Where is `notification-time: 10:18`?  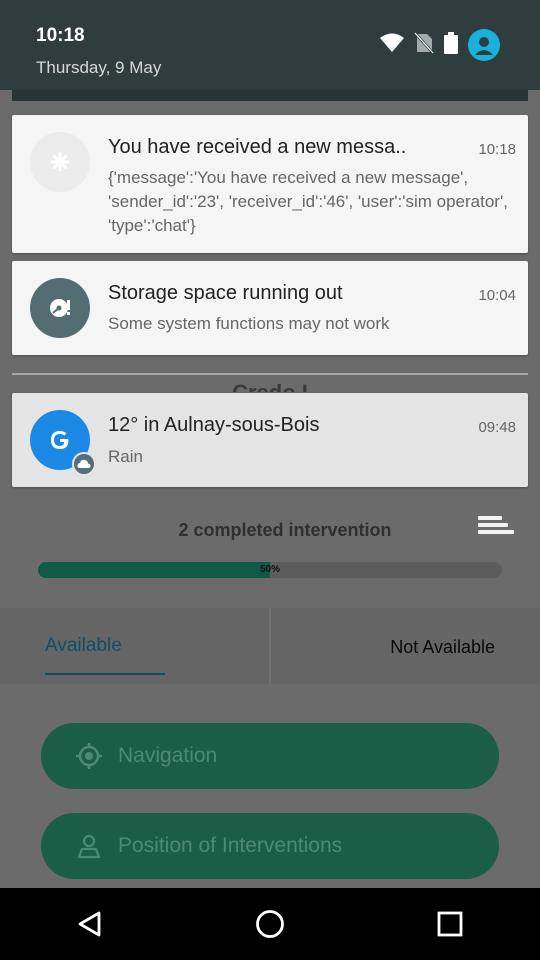 notification-time: 10:18 is located at coordinates (497, 149).